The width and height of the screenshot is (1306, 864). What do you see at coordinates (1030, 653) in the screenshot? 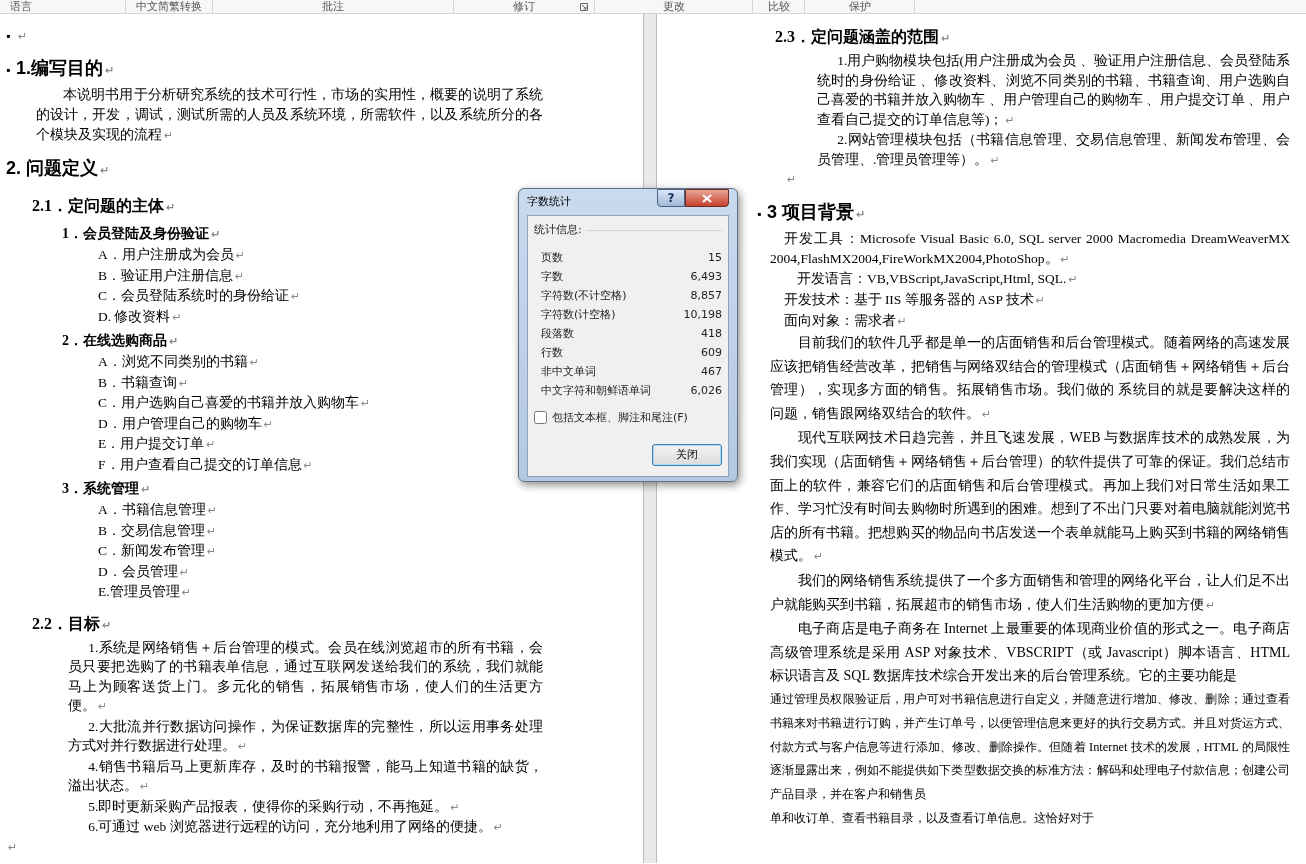
I see `paragraph: 电子商店是电子商务在 Internet 上最重要的体现商业价值的形式之一。电子商店高级管理系统是采用 ASP 对象技术、VBSCRIPT（或 Javascript）脚本语言、HTML 标识语言及 SQL 数据库技术综合开发出来的后台管理系统。它的主要功能是` at bounding box center [1030, 653].